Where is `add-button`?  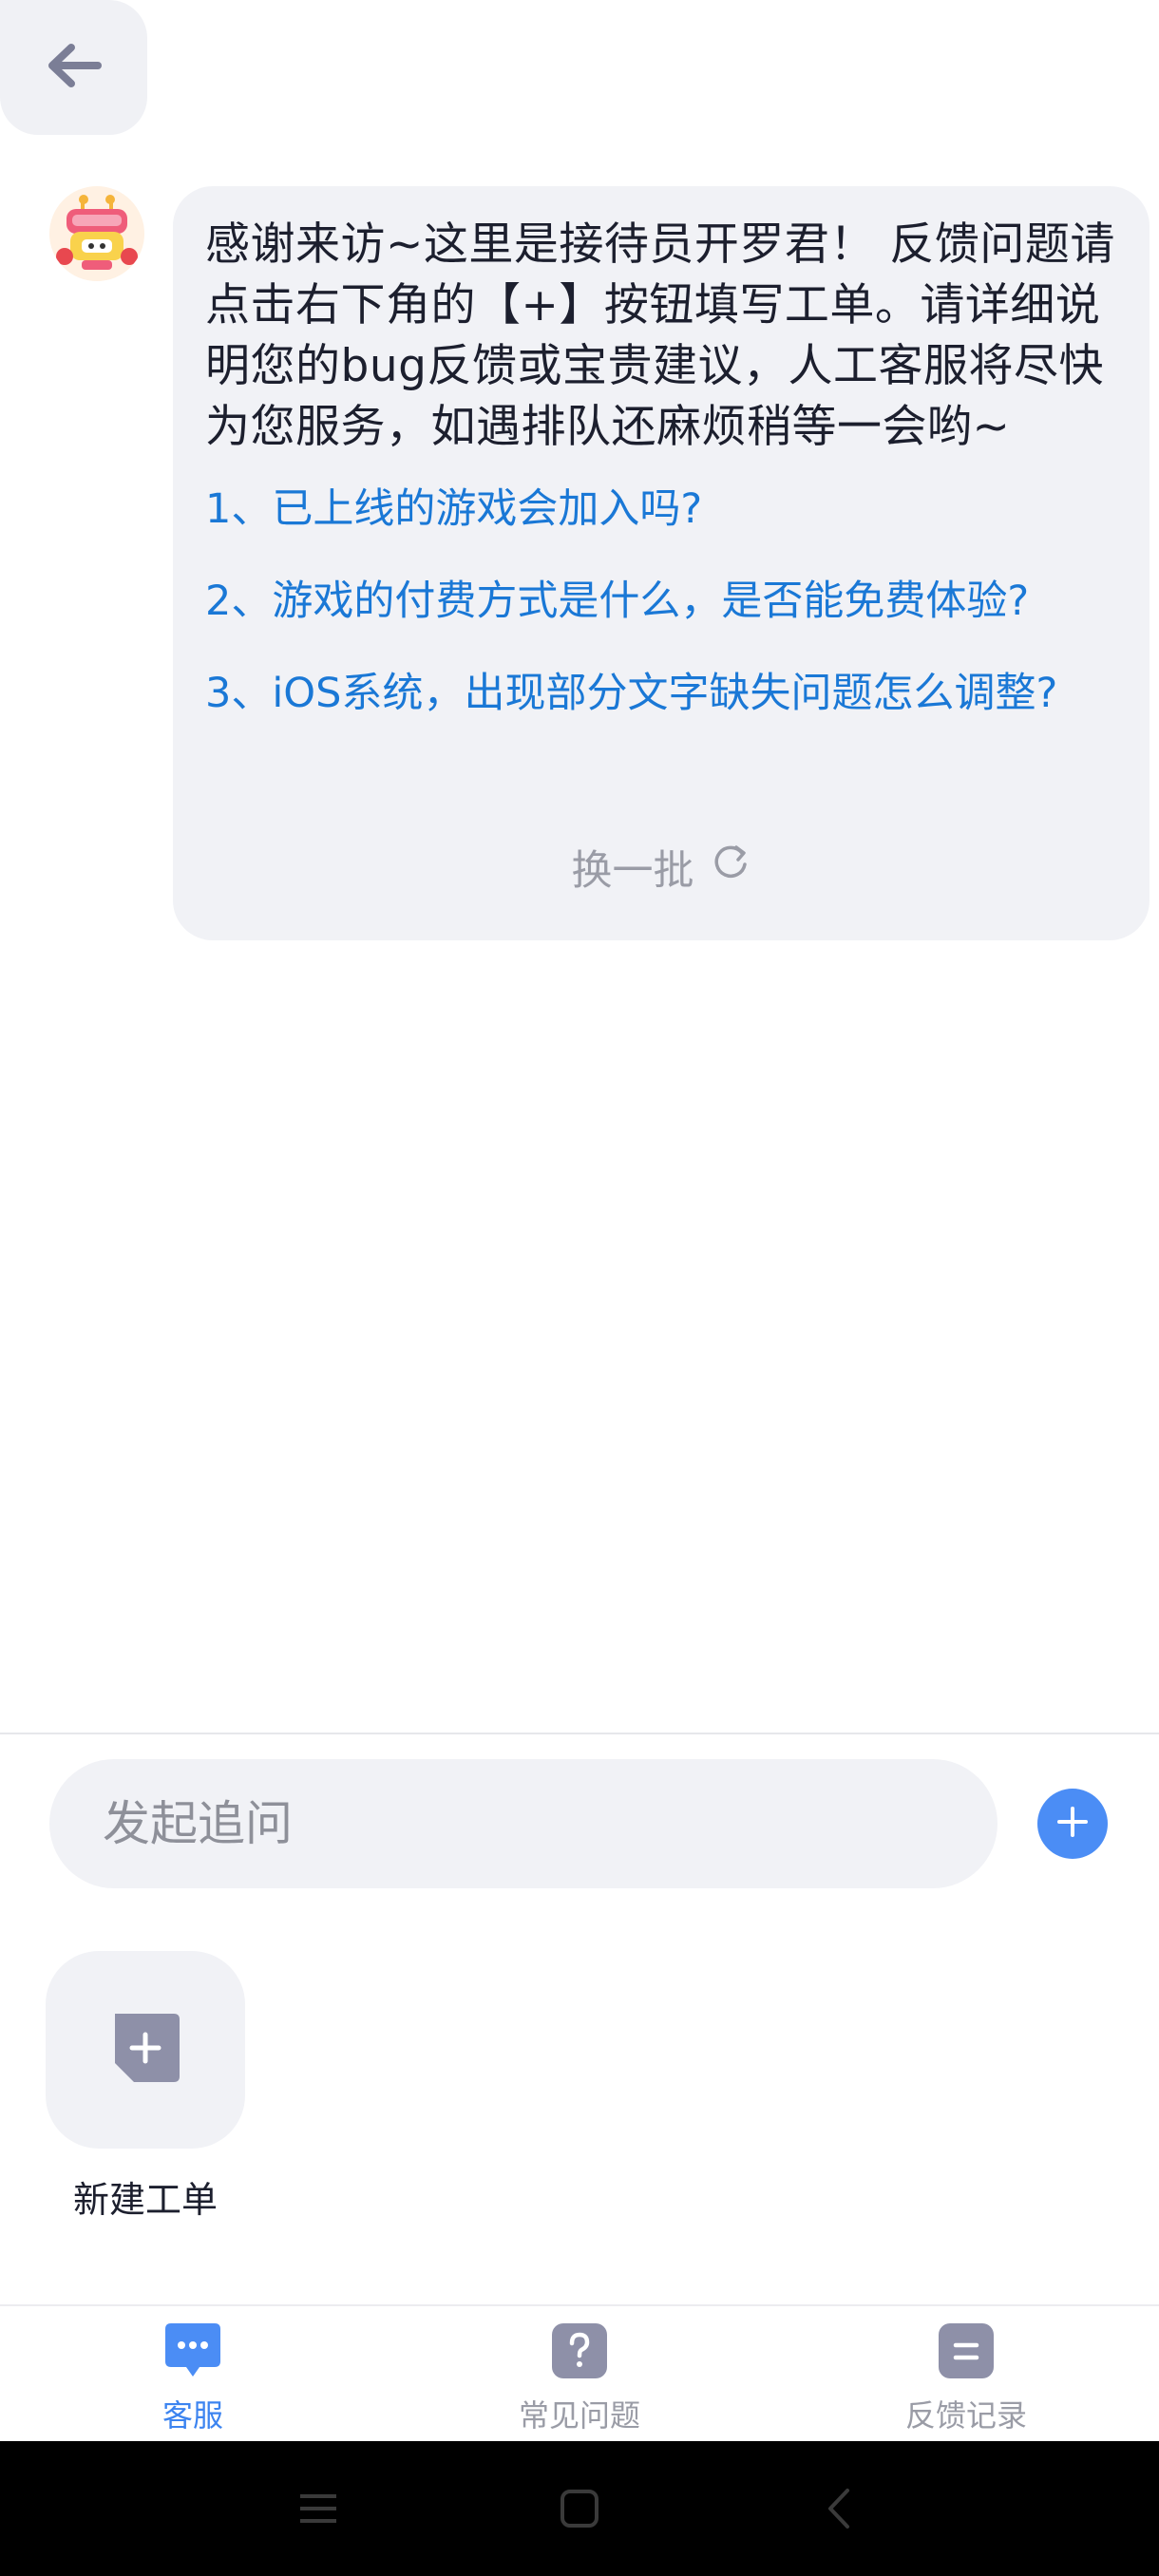
add-button is located at coordinates (1072, 1824).